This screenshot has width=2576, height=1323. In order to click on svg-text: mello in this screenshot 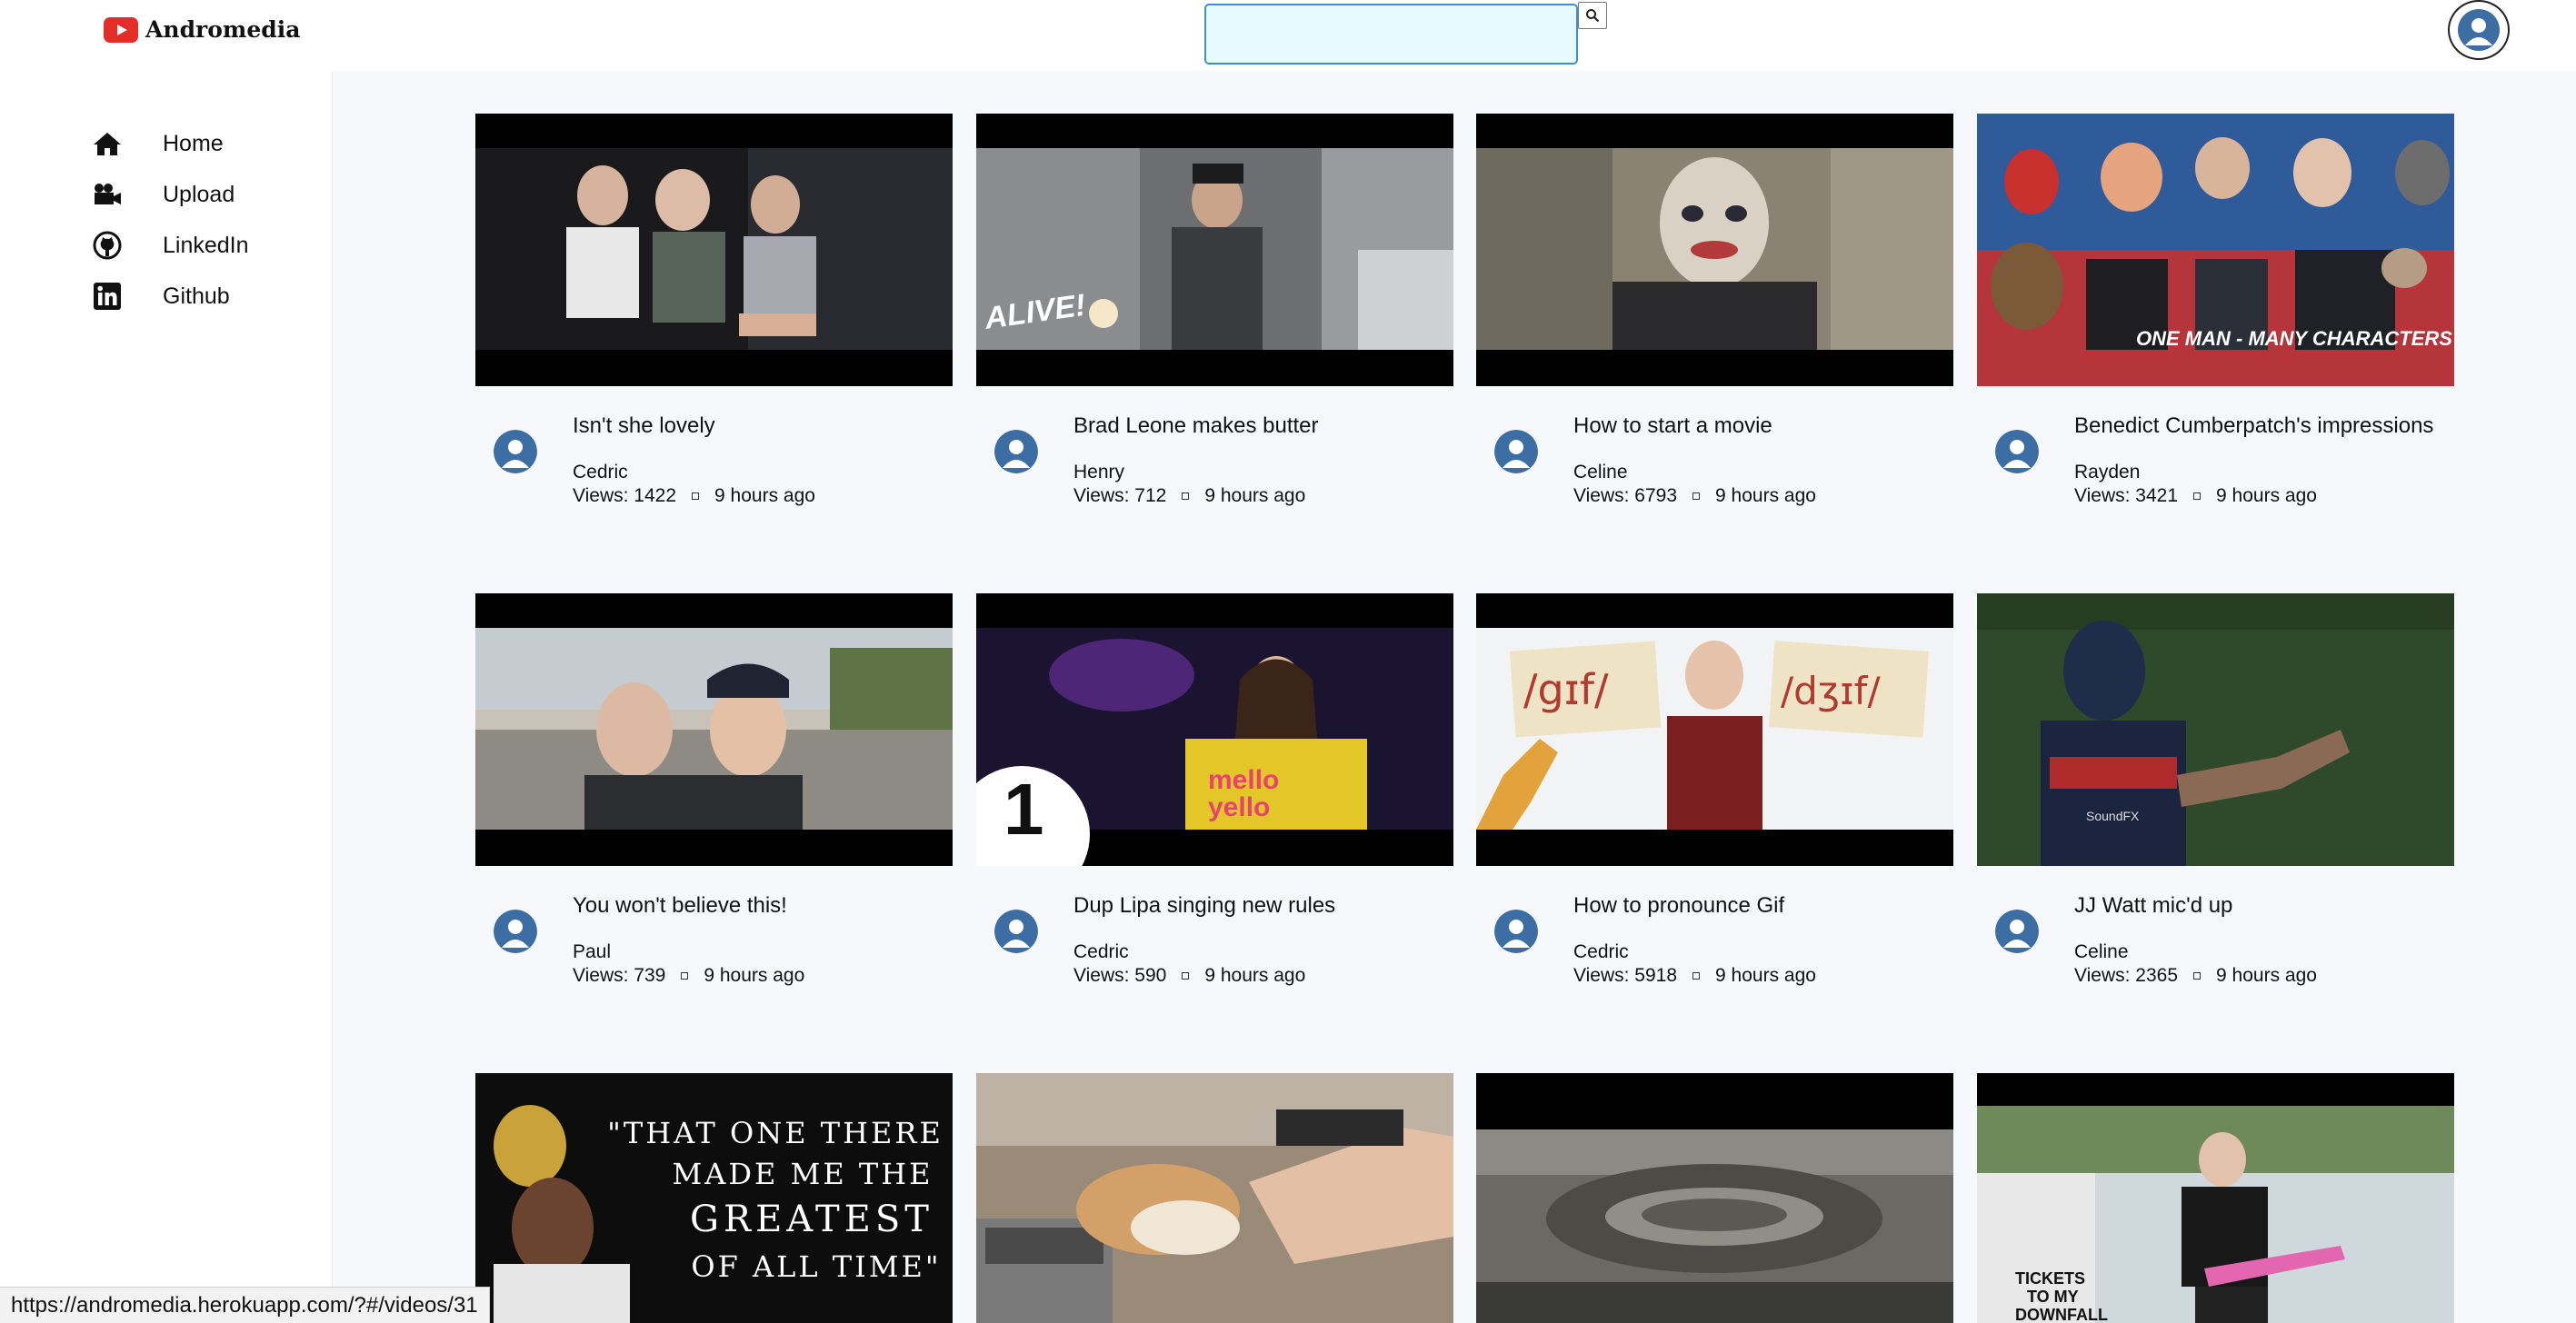, I will do `click(1243, 780)`.